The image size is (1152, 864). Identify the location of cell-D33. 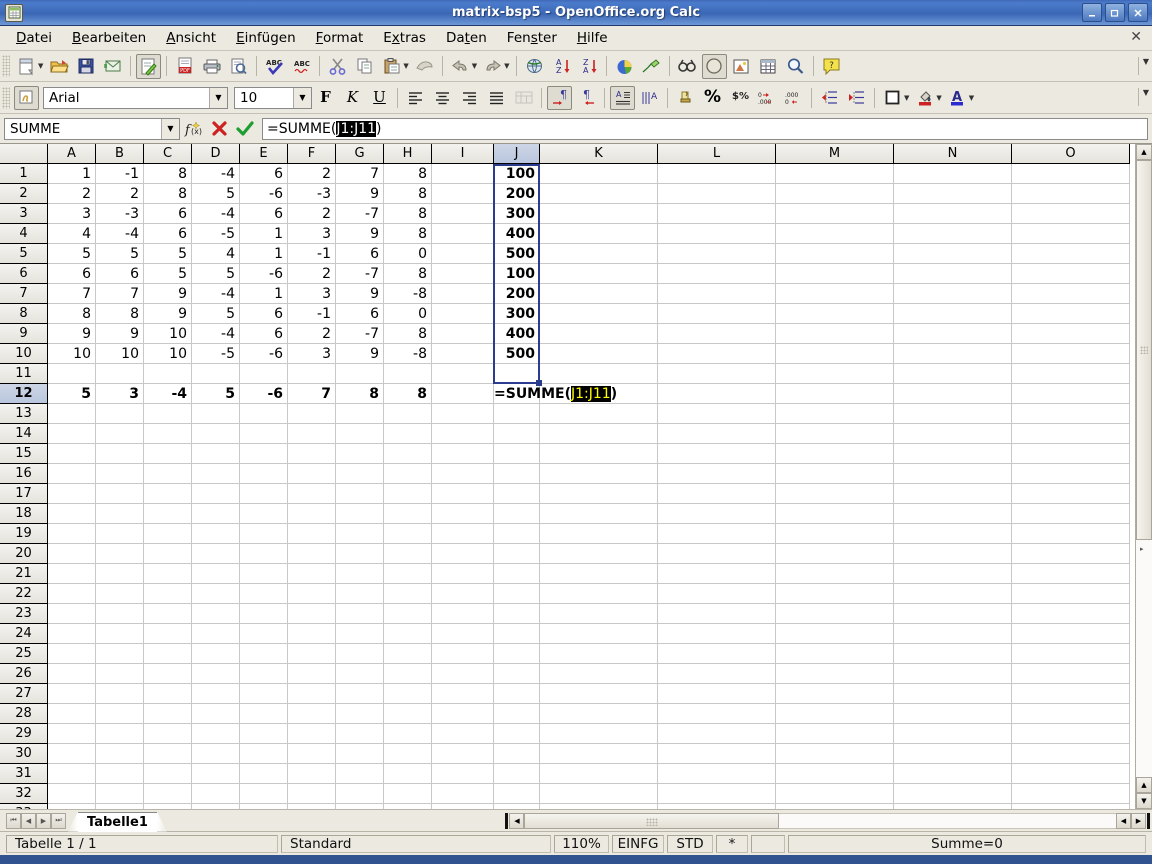
(216, 806).